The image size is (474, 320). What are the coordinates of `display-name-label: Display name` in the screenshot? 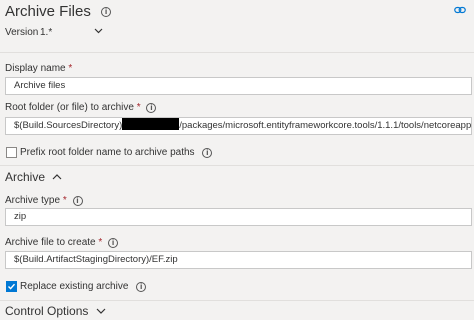 It's located at (35, 68).